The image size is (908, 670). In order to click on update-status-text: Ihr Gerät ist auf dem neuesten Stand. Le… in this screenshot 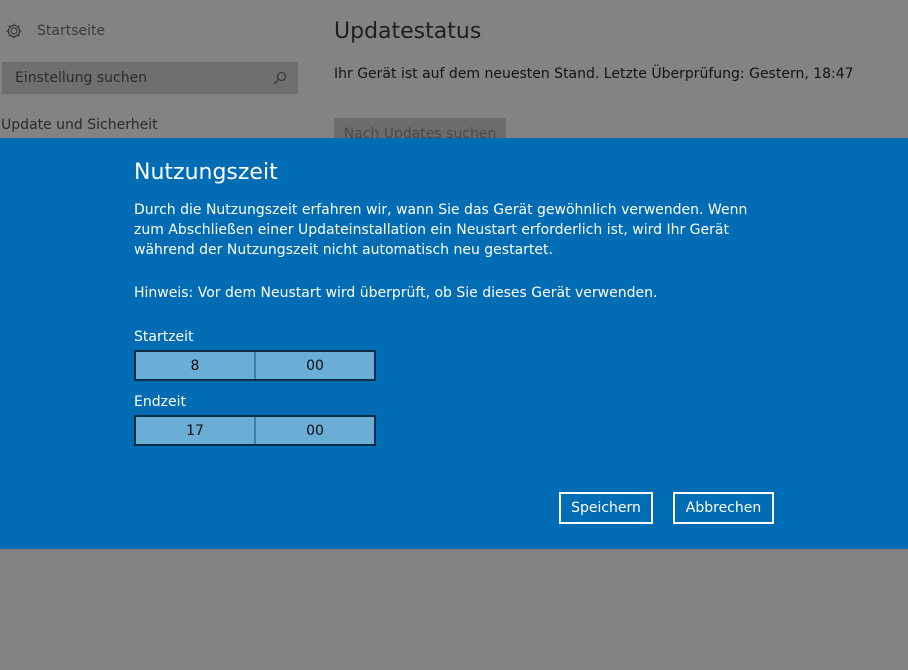, I will do `click(594, 74)`.